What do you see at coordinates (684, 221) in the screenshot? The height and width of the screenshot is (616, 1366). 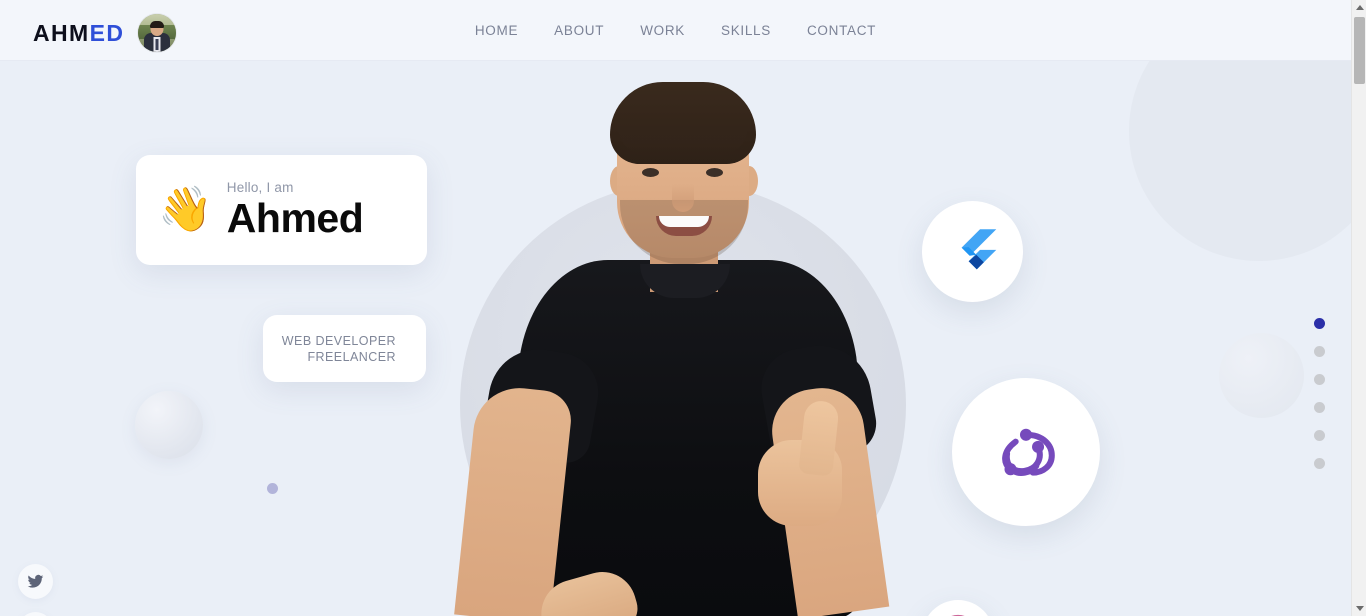 I see `person-teeth` at bounding box center [684, 221].